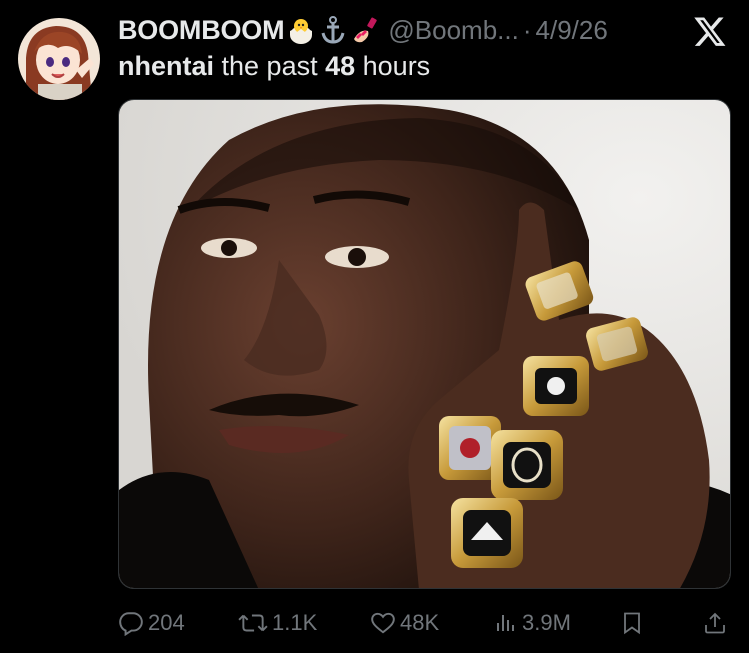  I want to click on display-name: BOOMBOOM, so click(201, 30).